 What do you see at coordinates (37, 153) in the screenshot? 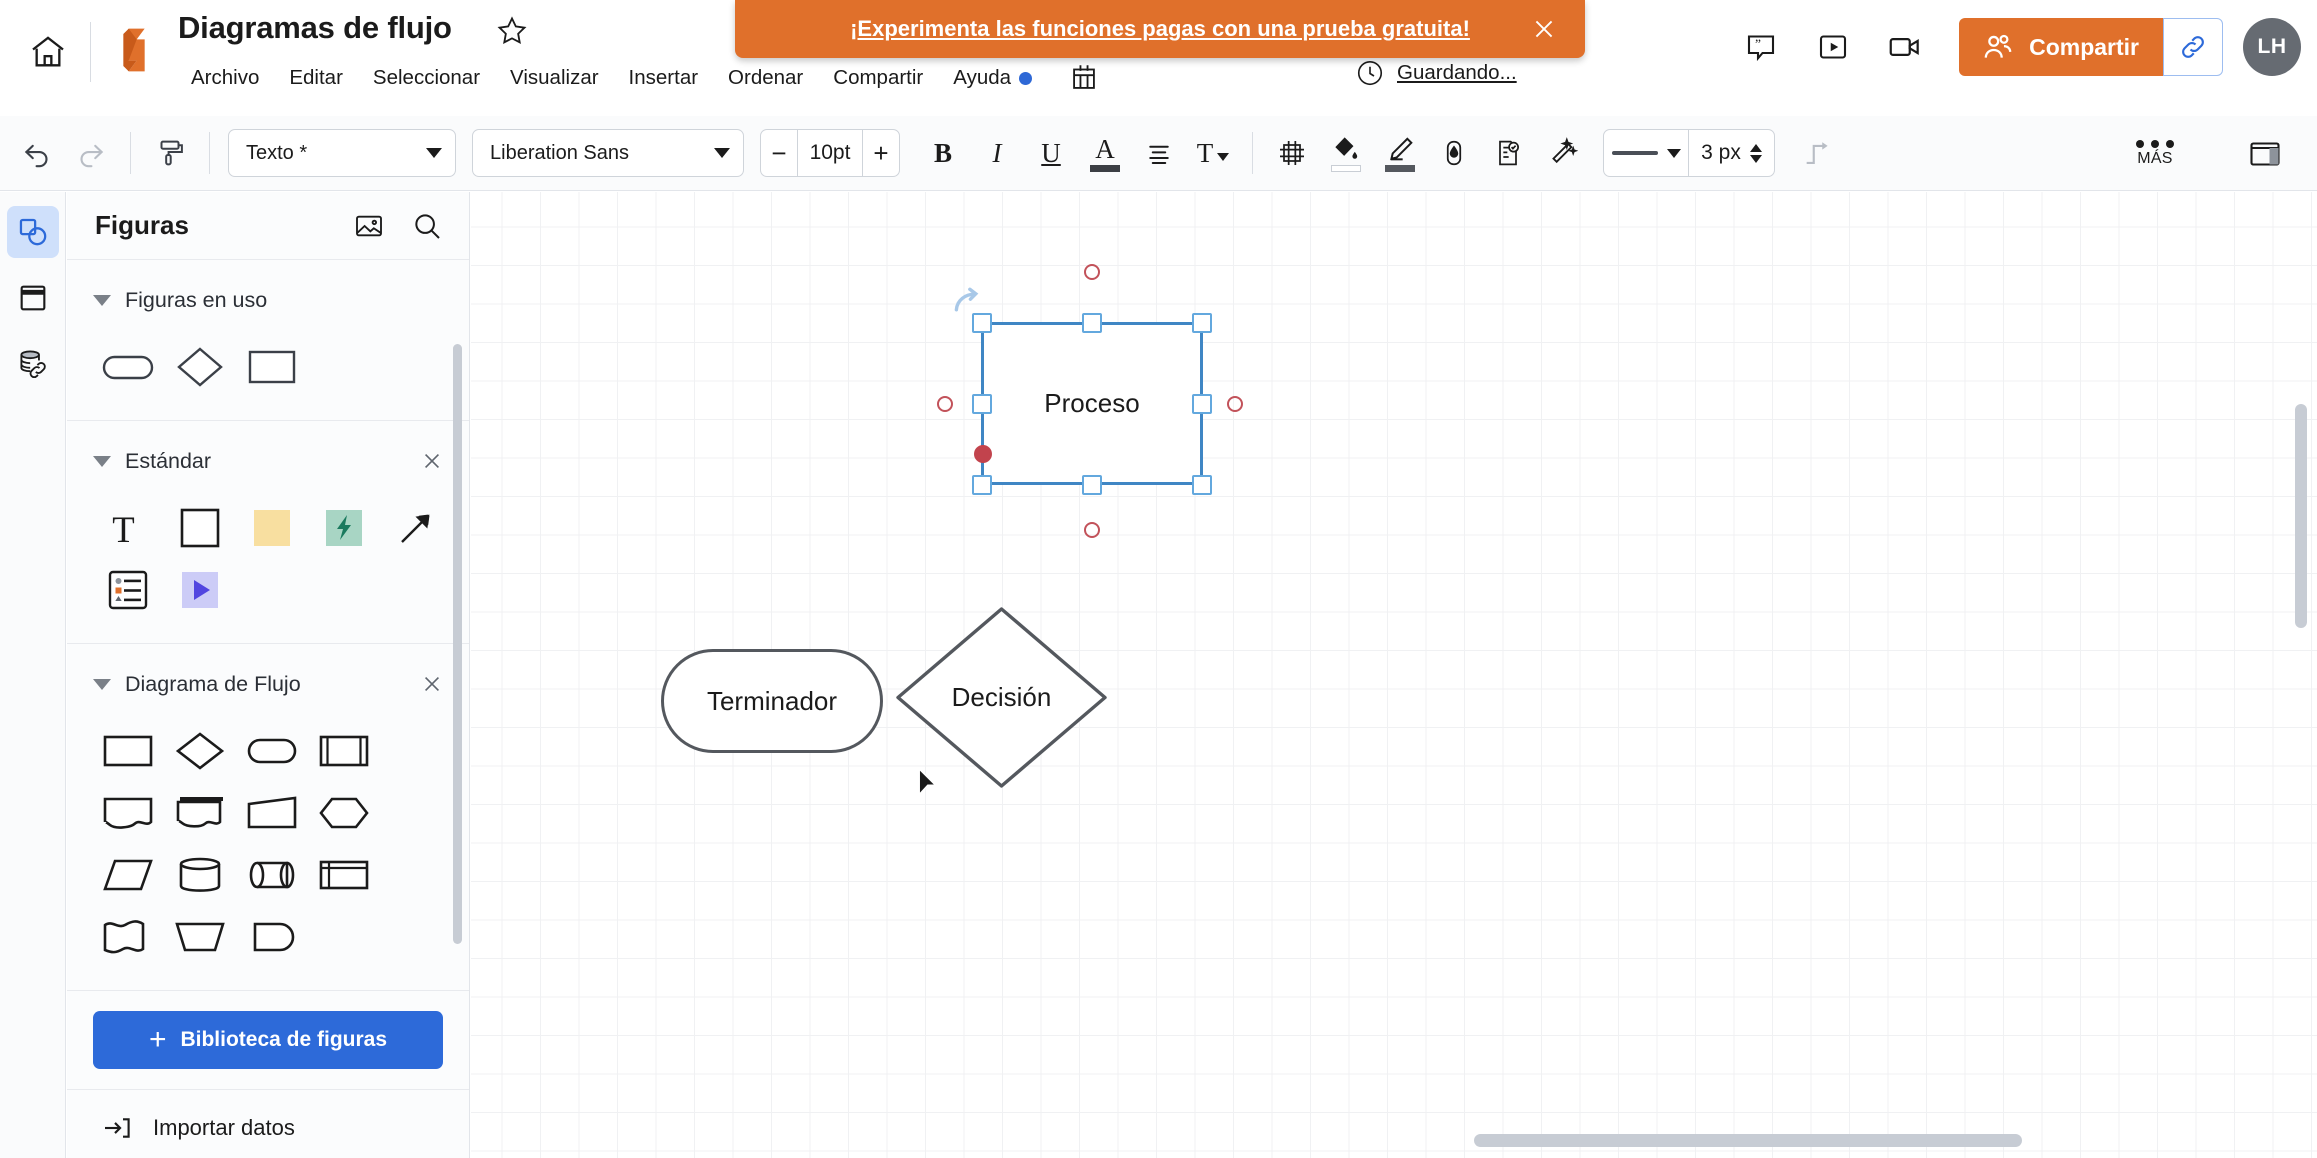
I see `undo-icon` at bounding box center [37, 153].